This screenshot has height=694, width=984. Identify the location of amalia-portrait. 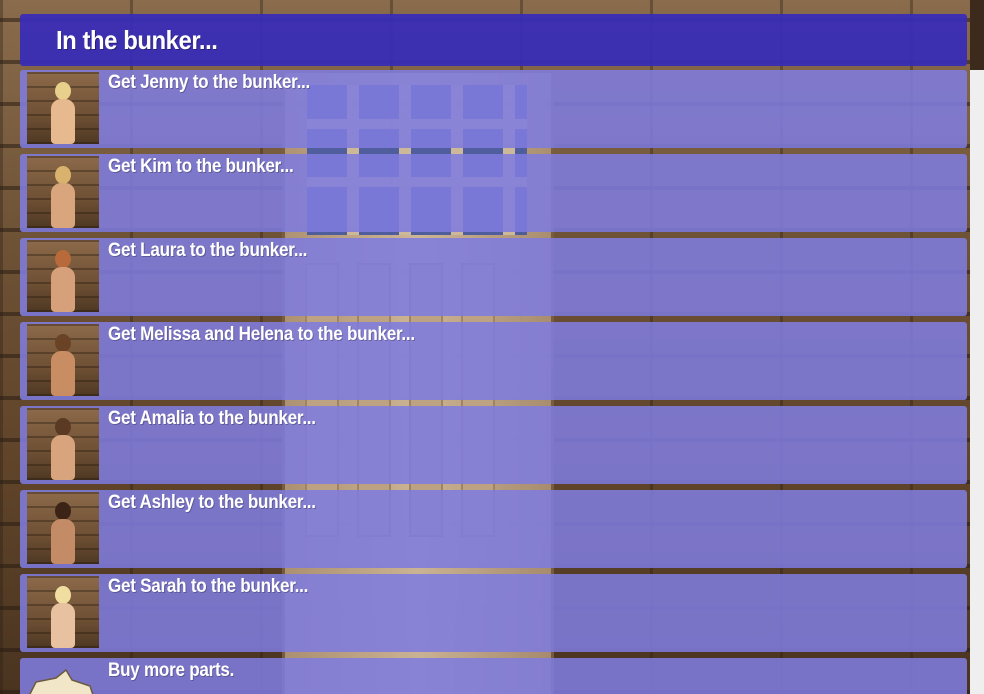
(63, 444).